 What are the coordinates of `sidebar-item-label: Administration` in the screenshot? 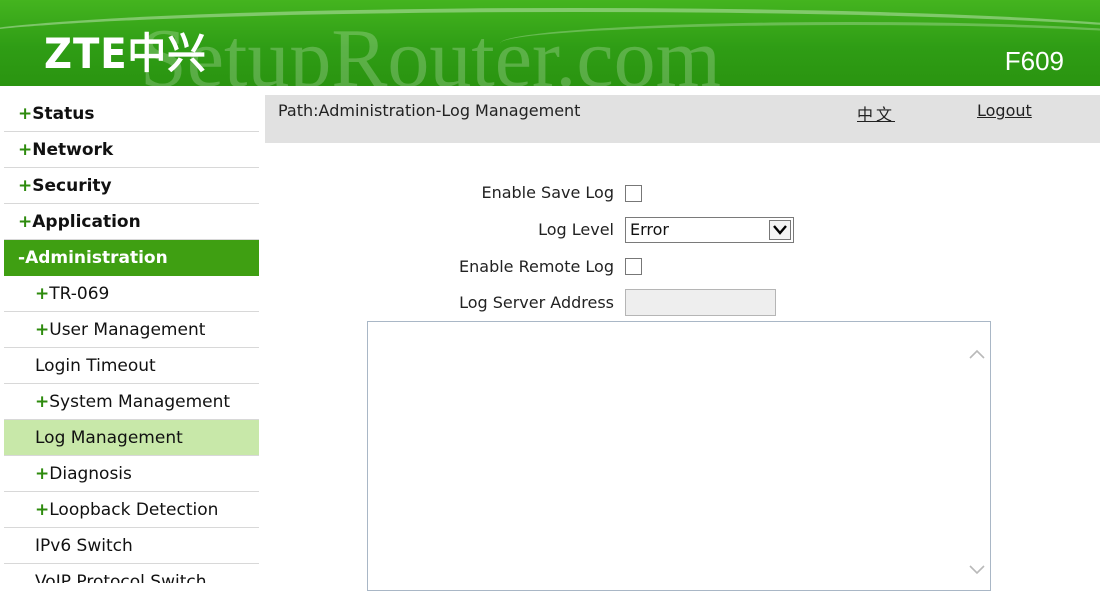 It's located at (96, 258).